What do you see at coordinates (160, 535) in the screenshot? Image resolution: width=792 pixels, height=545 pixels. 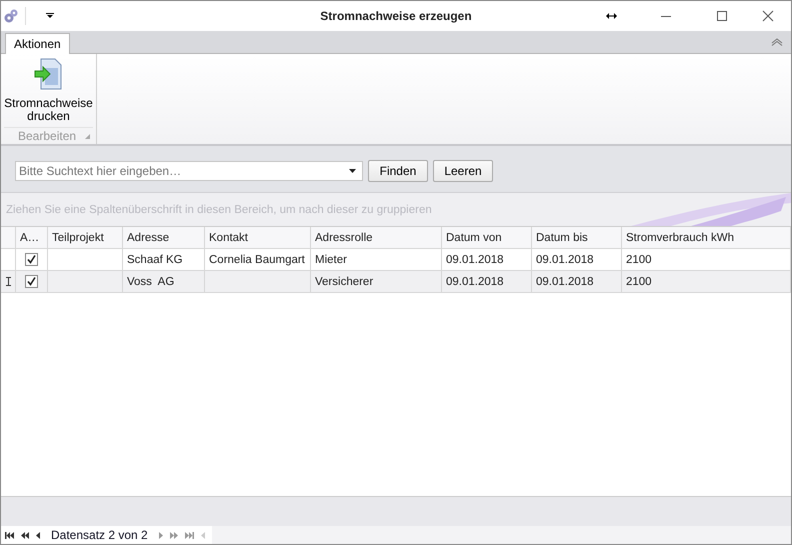 I see `next-record-icon` at bounding box center [160, 535].